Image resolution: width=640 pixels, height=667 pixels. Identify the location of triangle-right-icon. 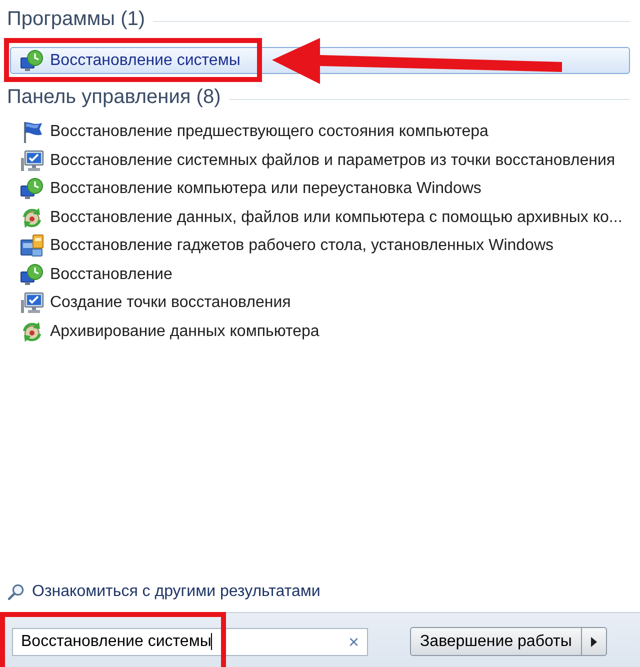
(593, 641).